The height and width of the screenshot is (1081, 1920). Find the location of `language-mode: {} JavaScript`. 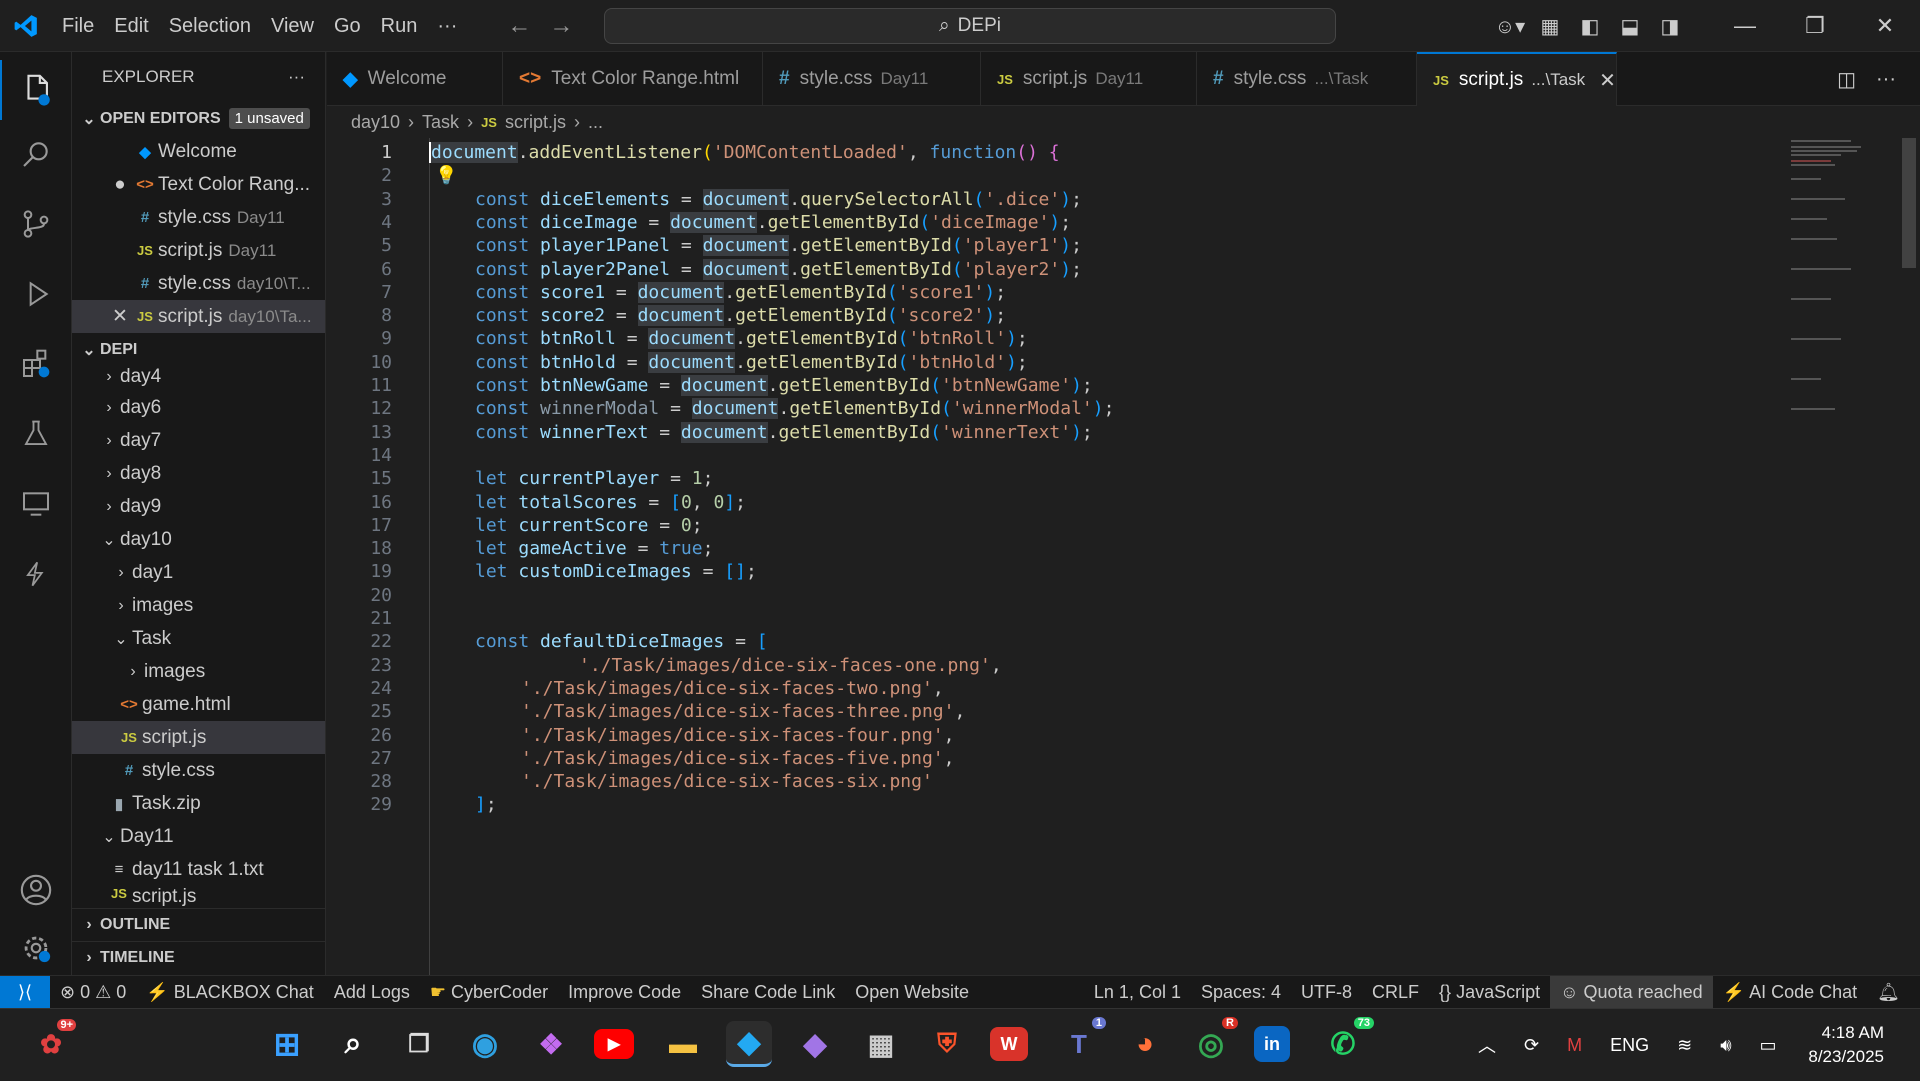

language-mode: {} JavaScript is located at coordinates (1489, 992).